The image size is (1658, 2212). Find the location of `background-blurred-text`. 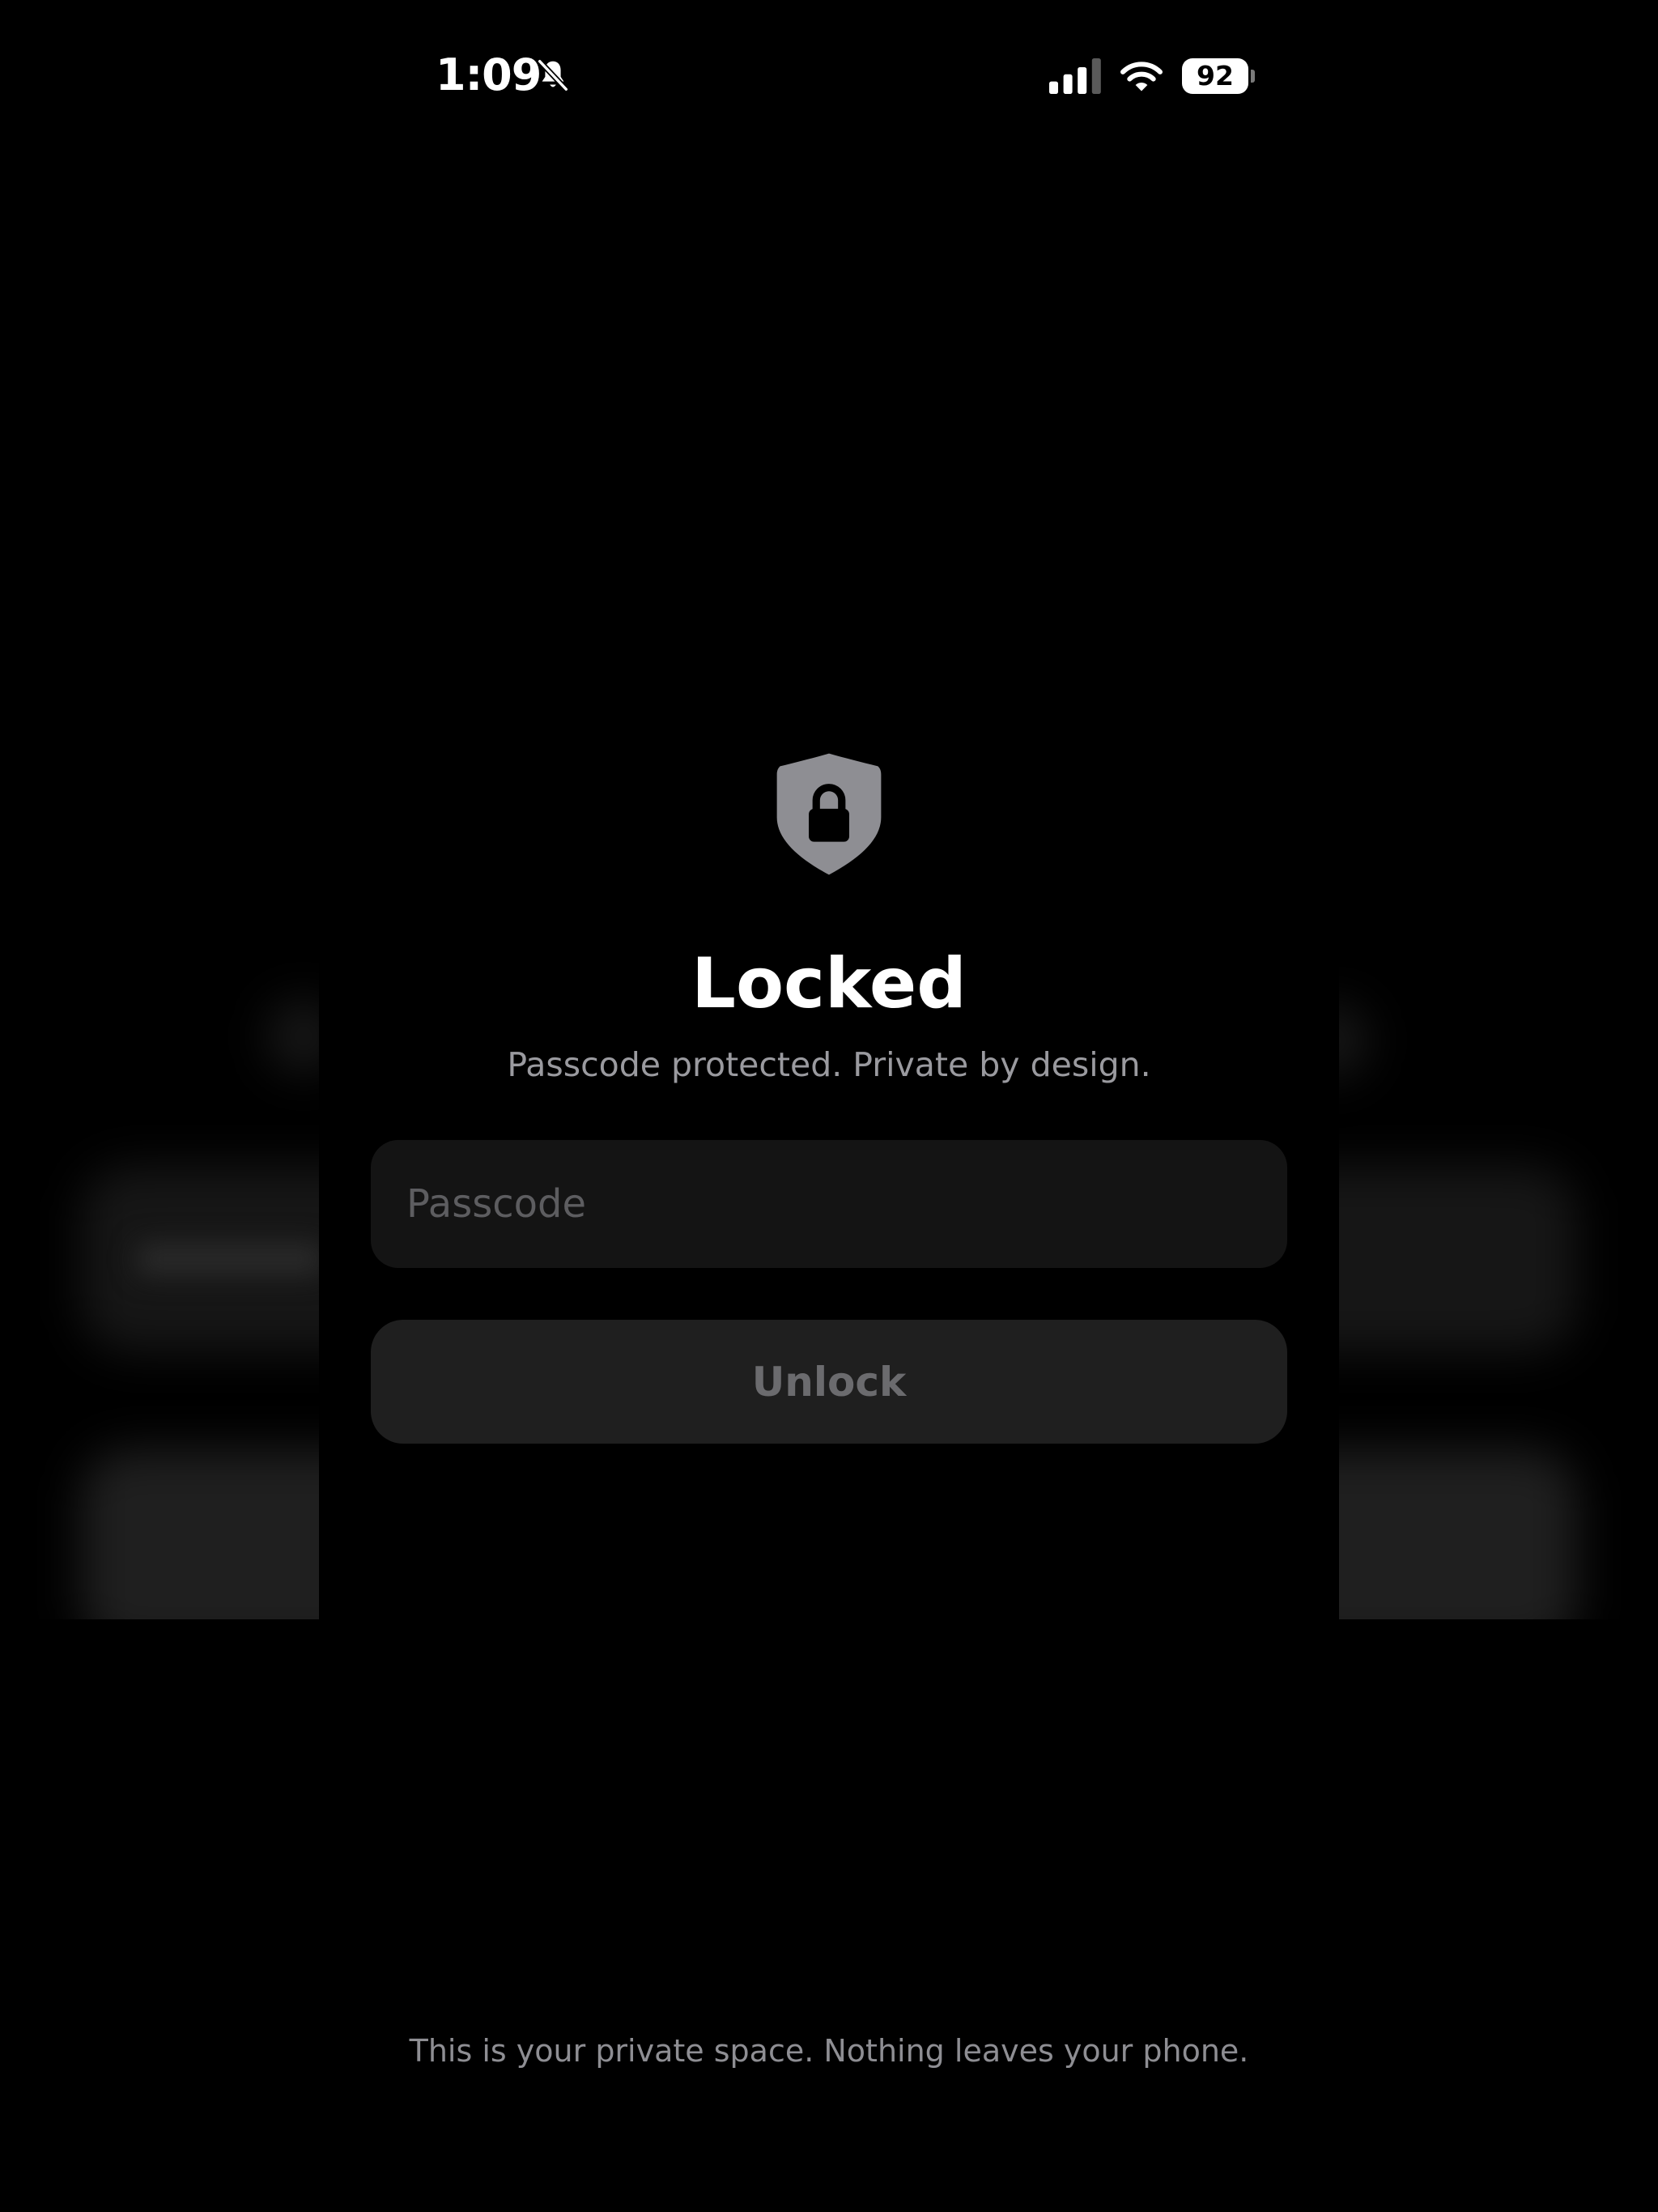

background-blurred-text is located at coordinates (231, 1259).